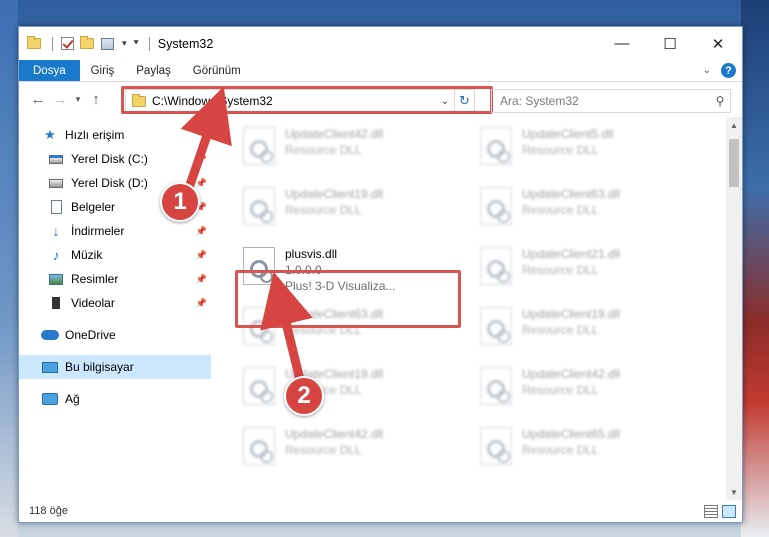  Describe the element at coordinates (56, 231) in the screenshot. I see `download-icon: ↓` at that location.